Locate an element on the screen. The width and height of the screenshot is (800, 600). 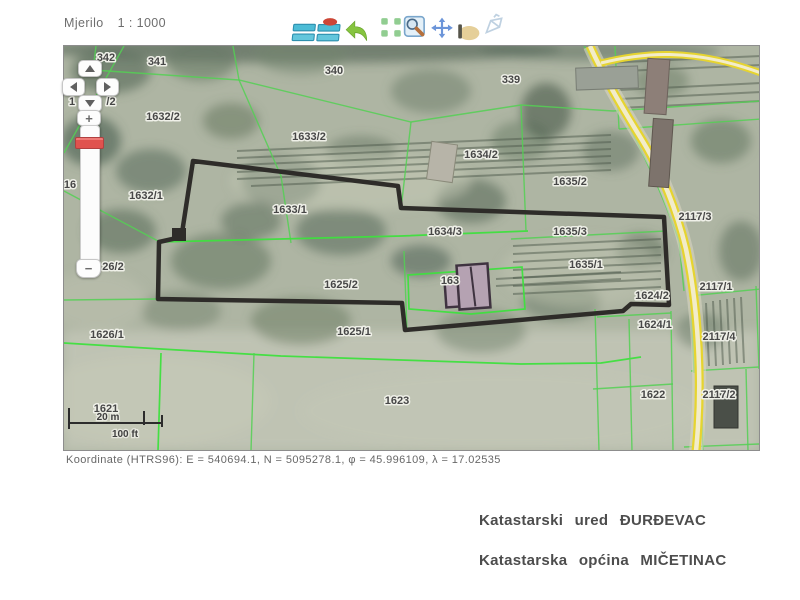
up-arrow-icon is located at coordinates (90, 68).